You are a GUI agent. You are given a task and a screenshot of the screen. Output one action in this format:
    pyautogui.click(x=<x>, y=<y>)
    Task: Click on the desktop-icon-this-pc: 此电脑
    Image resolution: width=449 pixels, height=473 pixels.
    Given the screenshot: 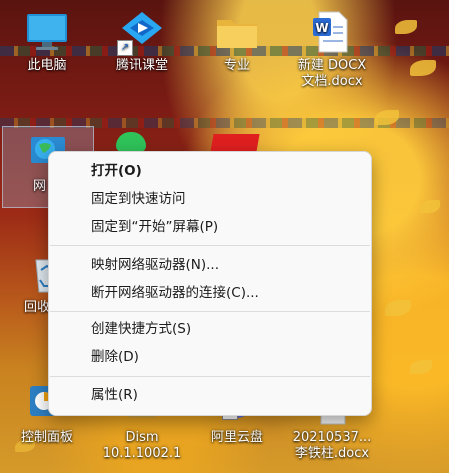 What is the action you would take?
    pyautogui.click(x=47, y=42)
    